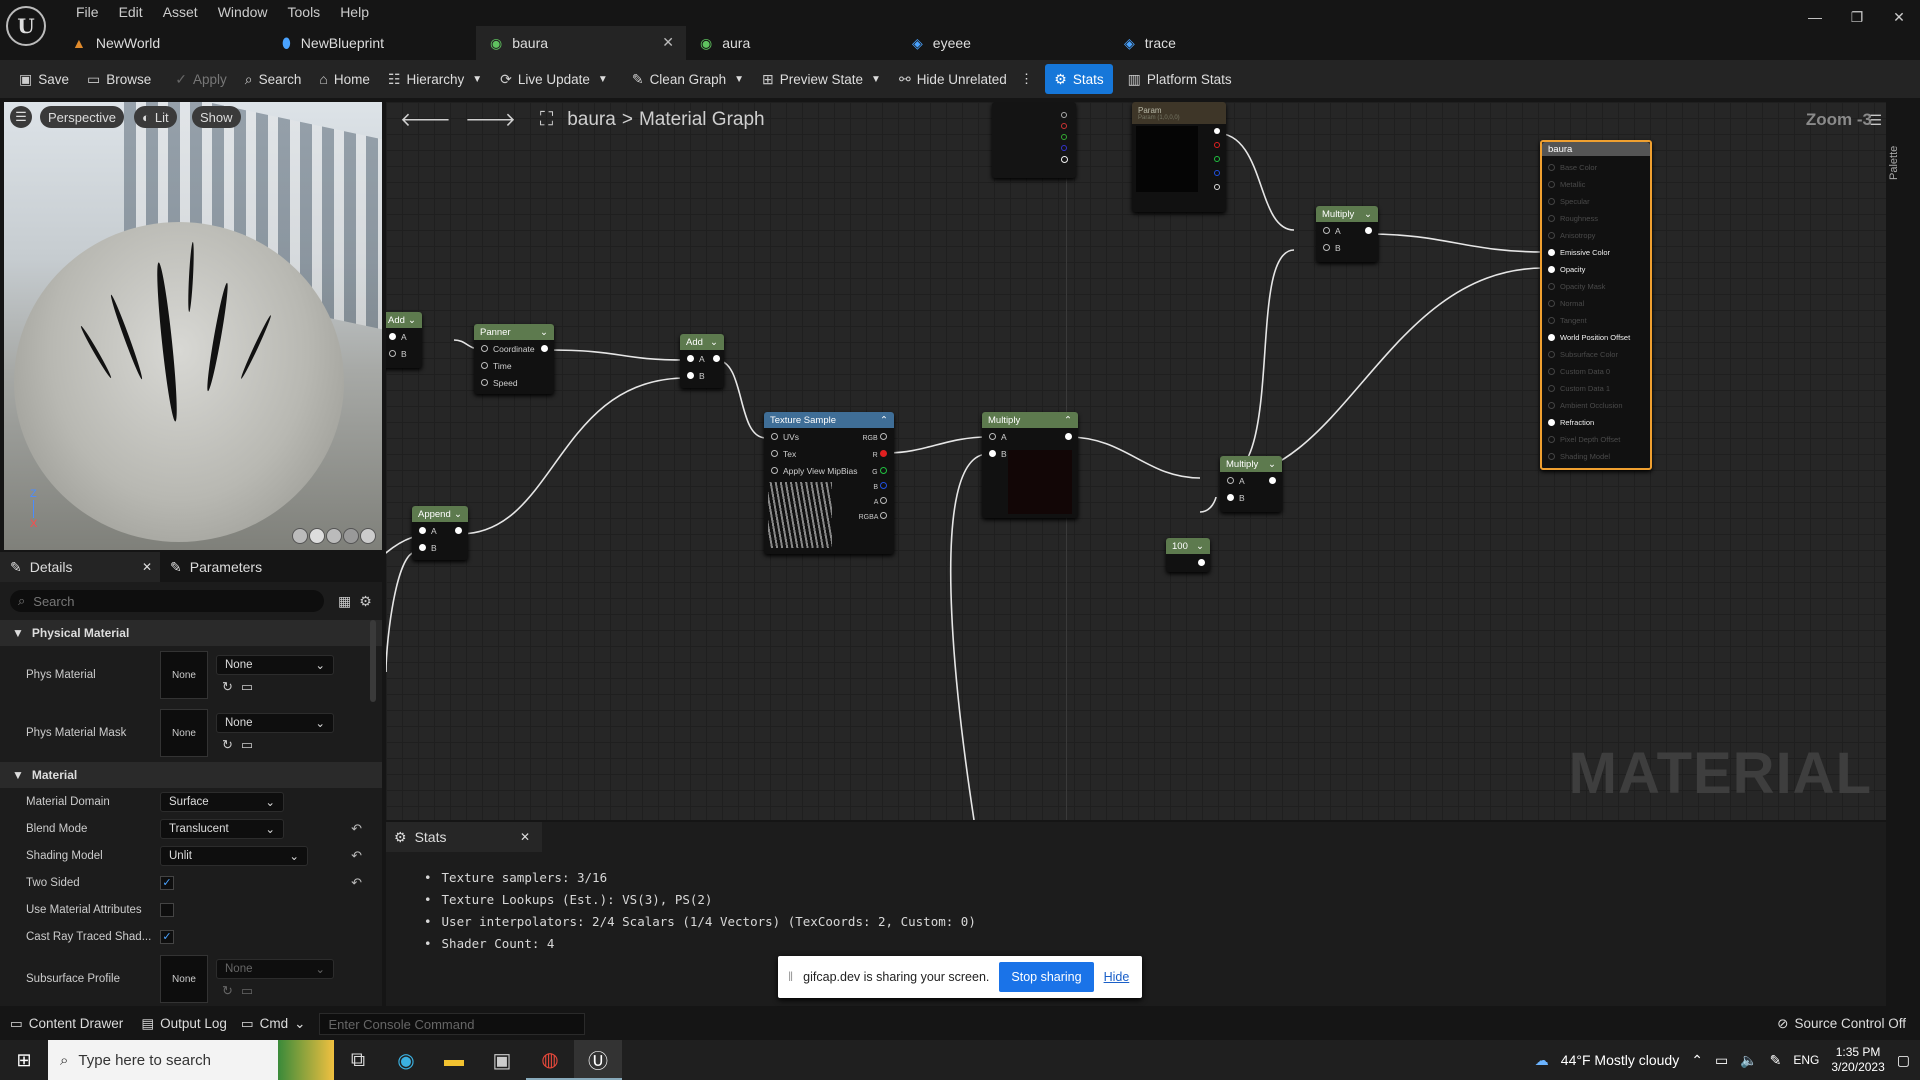 The image size is (1920, 1080). Describe the element at coordinates (1721, 1060) in the screenshot. I see `network-icon: ▭` at that location.